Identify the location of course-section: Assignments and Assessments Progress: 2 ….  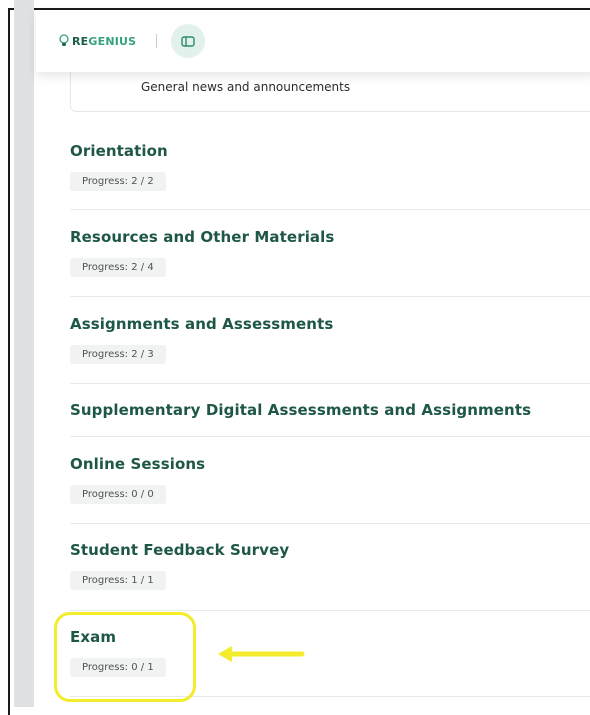
(330, 339).